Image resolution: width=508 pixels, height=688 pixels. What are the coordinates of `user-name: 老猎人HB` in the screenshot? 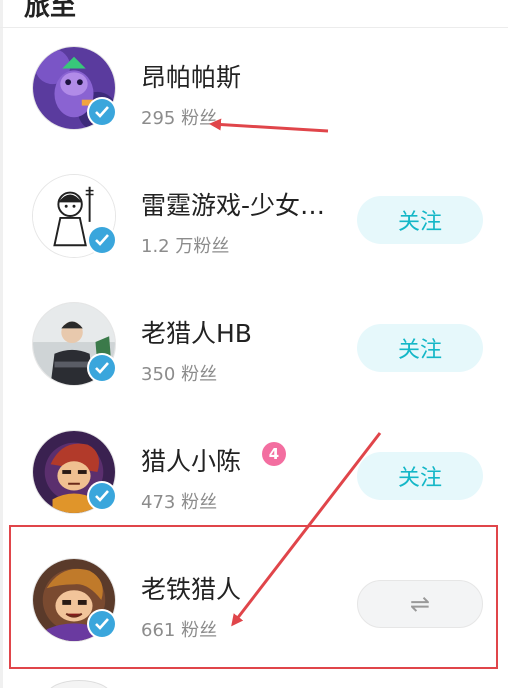 It's located at (196, 332).